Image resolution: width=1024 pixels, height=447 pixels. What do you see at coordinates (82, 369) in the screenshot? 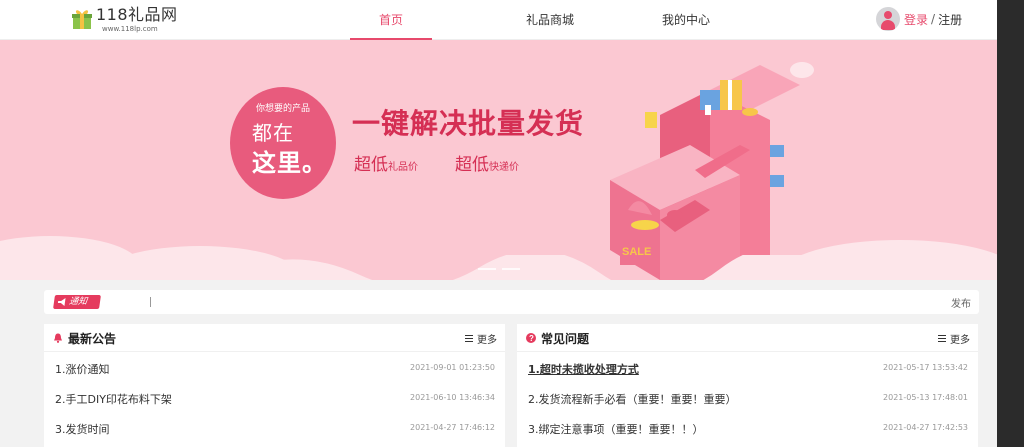
I see `announcement-title: 1.涨价通知` at bounding box center [82, 369].